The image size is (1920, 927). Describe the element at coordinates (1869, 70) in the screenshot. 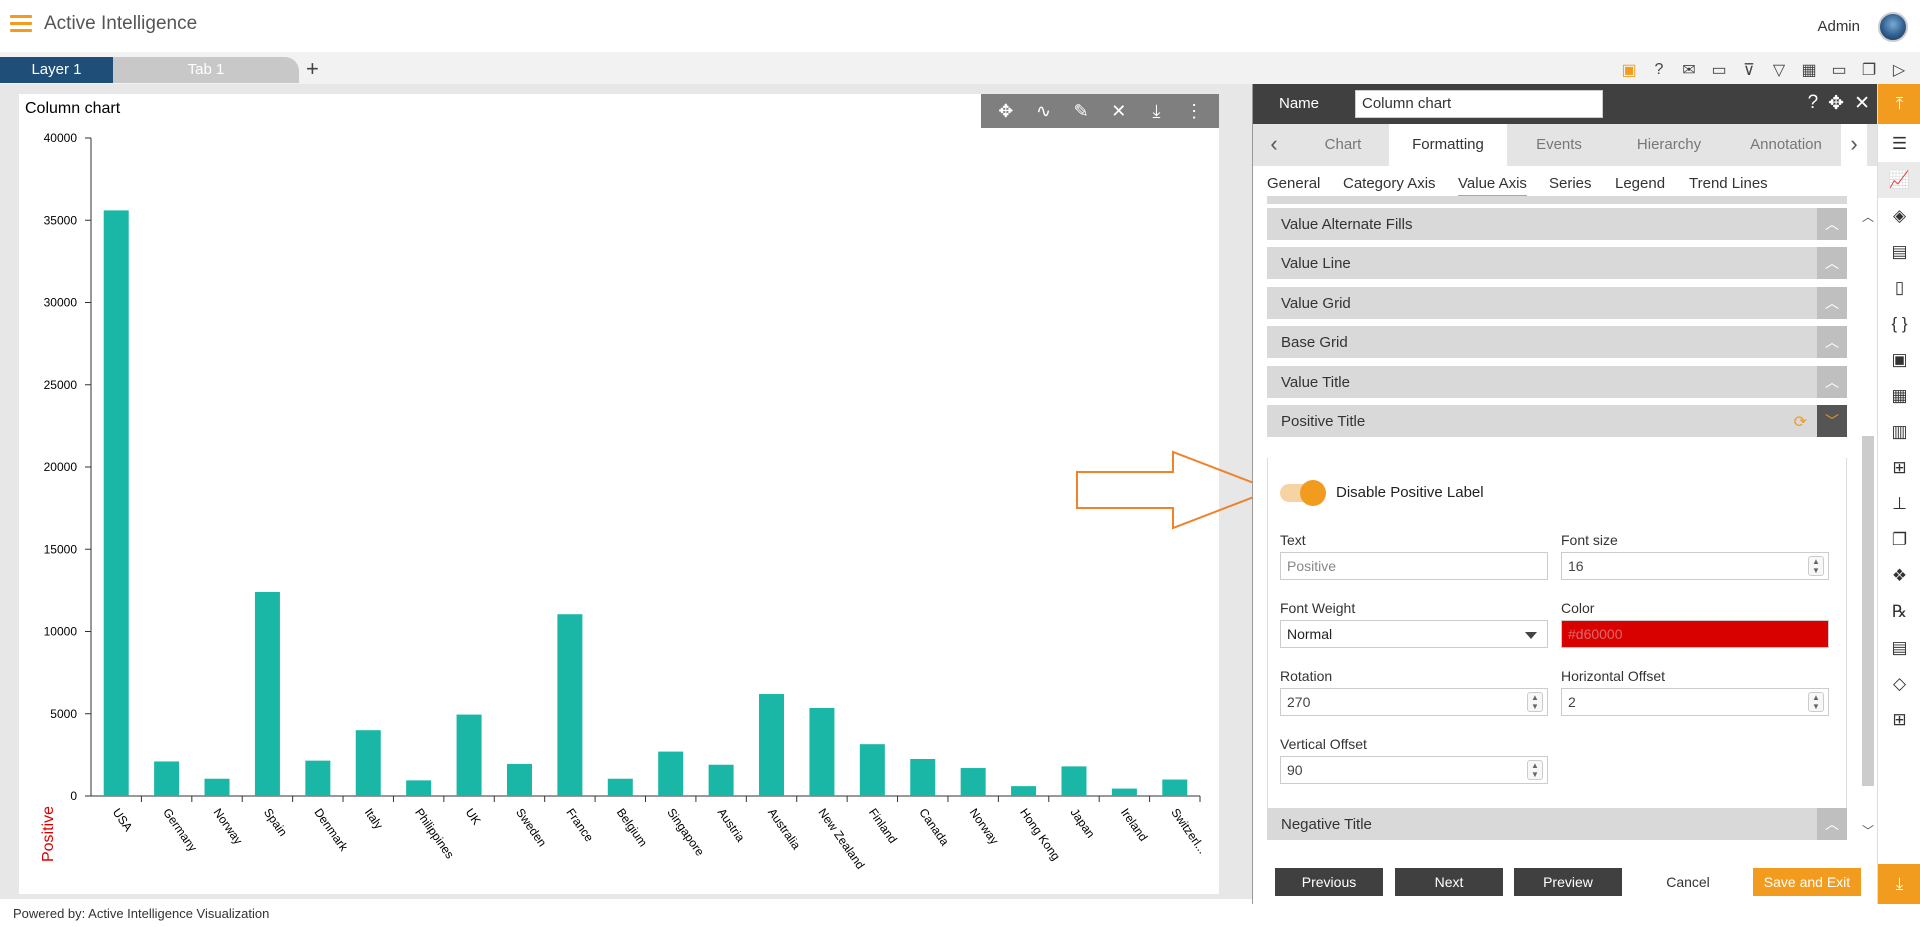

I see `devices-icon: ❐` at that location.